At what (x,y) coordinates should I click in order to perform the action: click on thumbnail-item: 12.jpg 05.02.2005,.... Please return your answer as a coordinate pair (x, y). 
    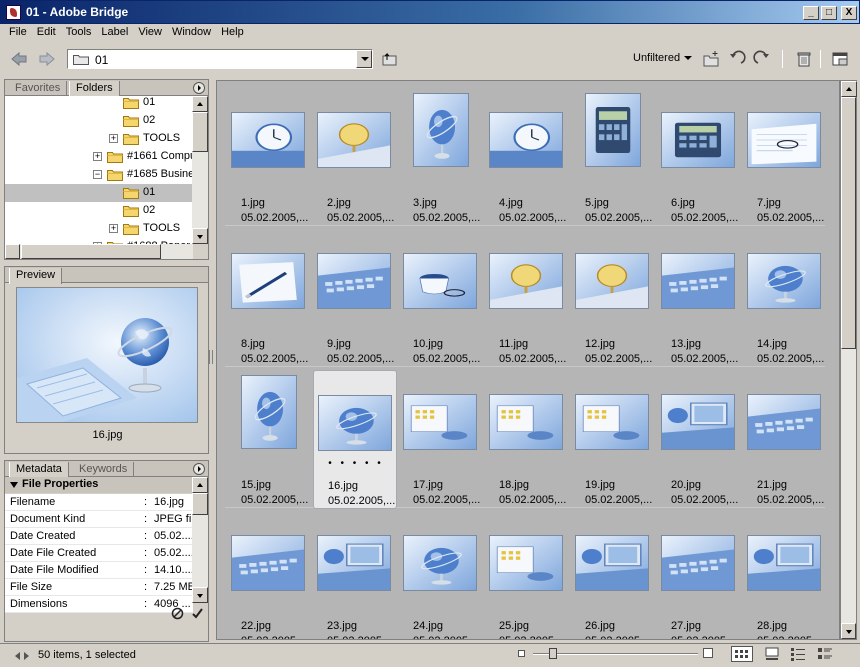
    Looking at the image, I should click on (613, 298).